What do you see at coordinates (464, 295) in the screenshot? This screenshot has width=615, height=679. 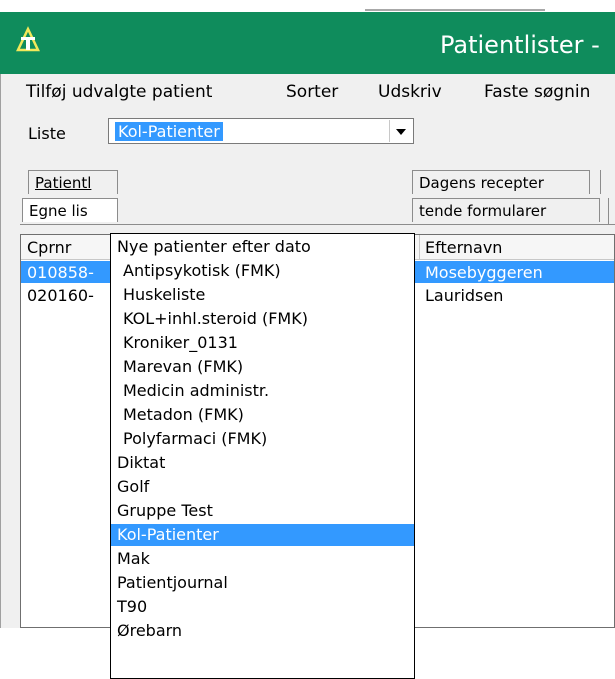 I see `cell-efternavn: Lauridsen` at bounding box center [464, 295].